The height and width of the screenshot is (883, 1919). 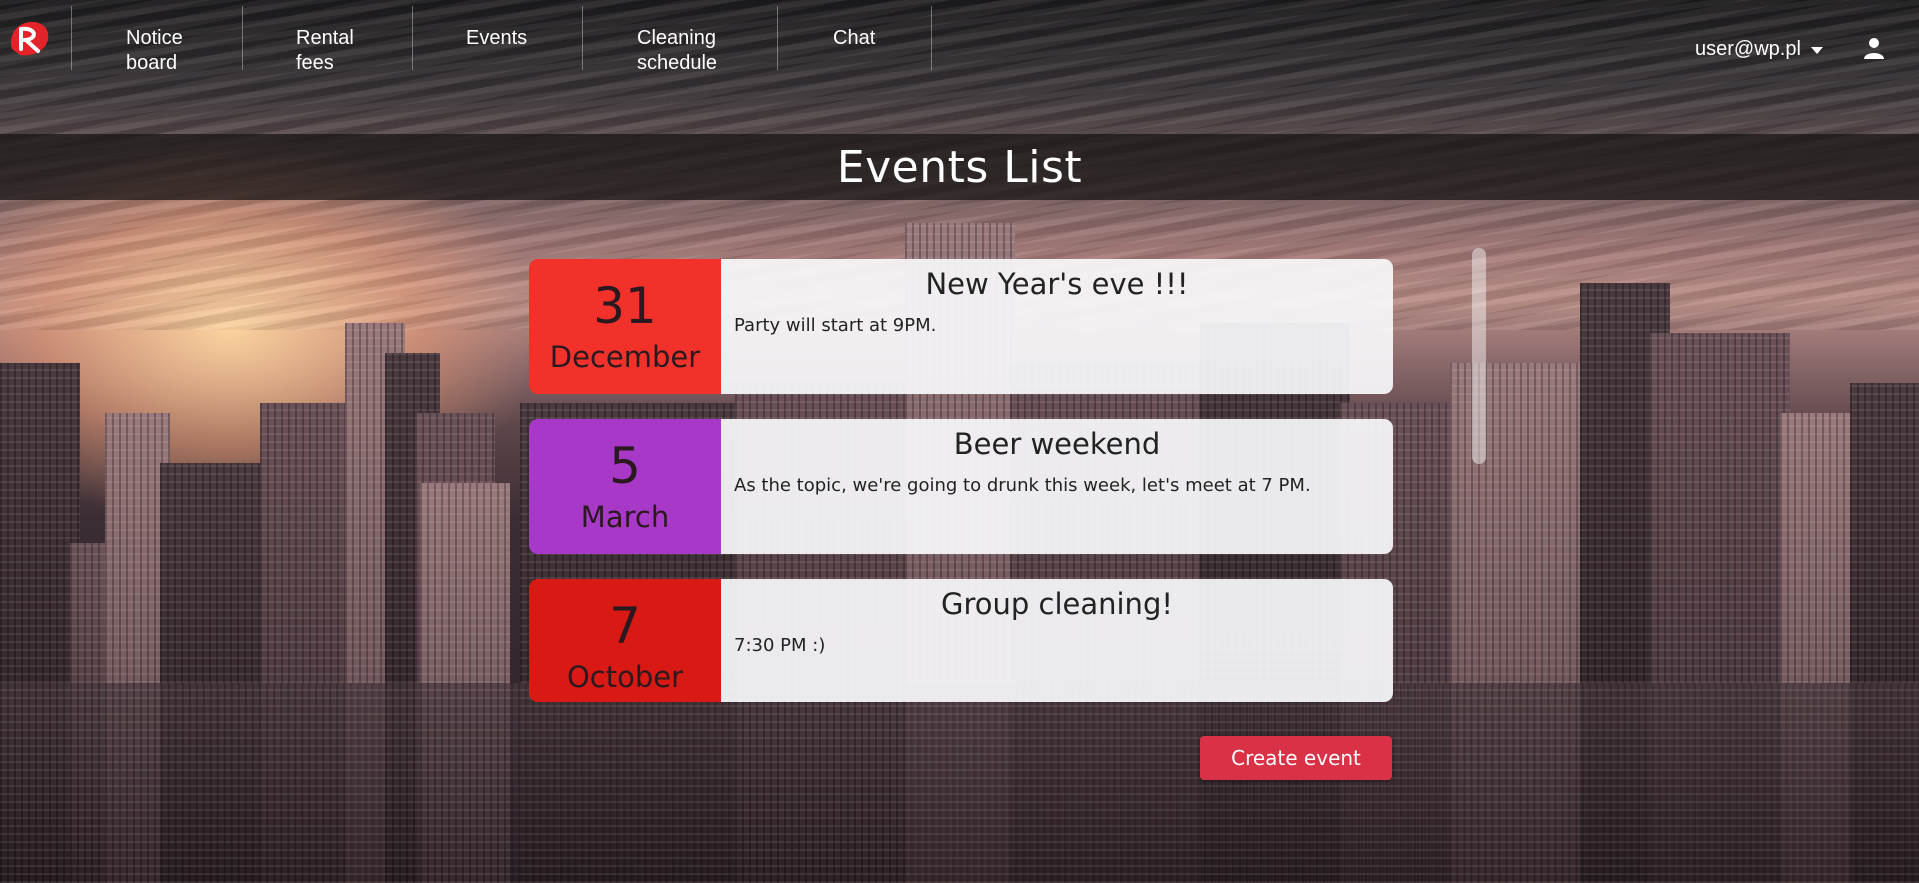 I want to click on event-description: Party will start at 9PM., so click(x=835, y=325).